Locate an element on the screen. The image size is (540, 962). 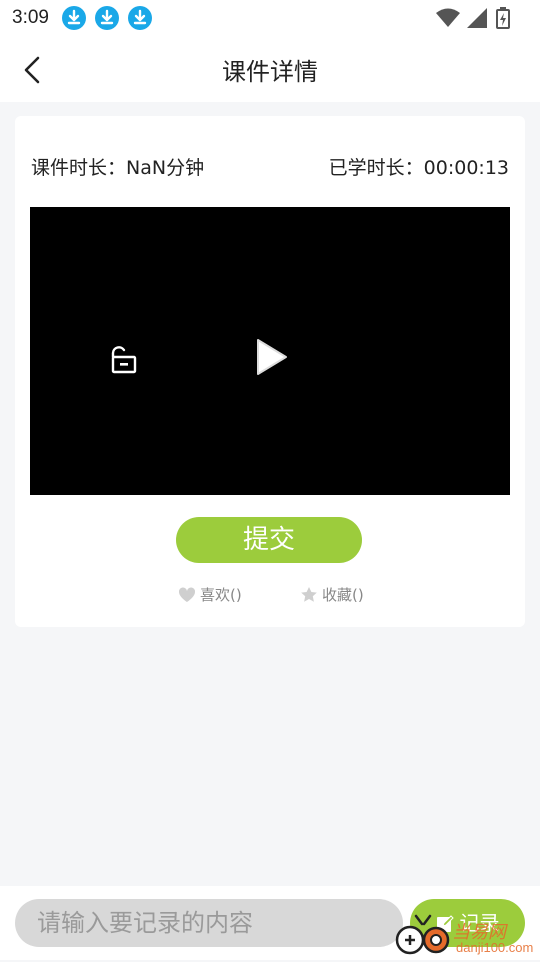
like-button: 喜欢() is located at coordinates (210, 595).